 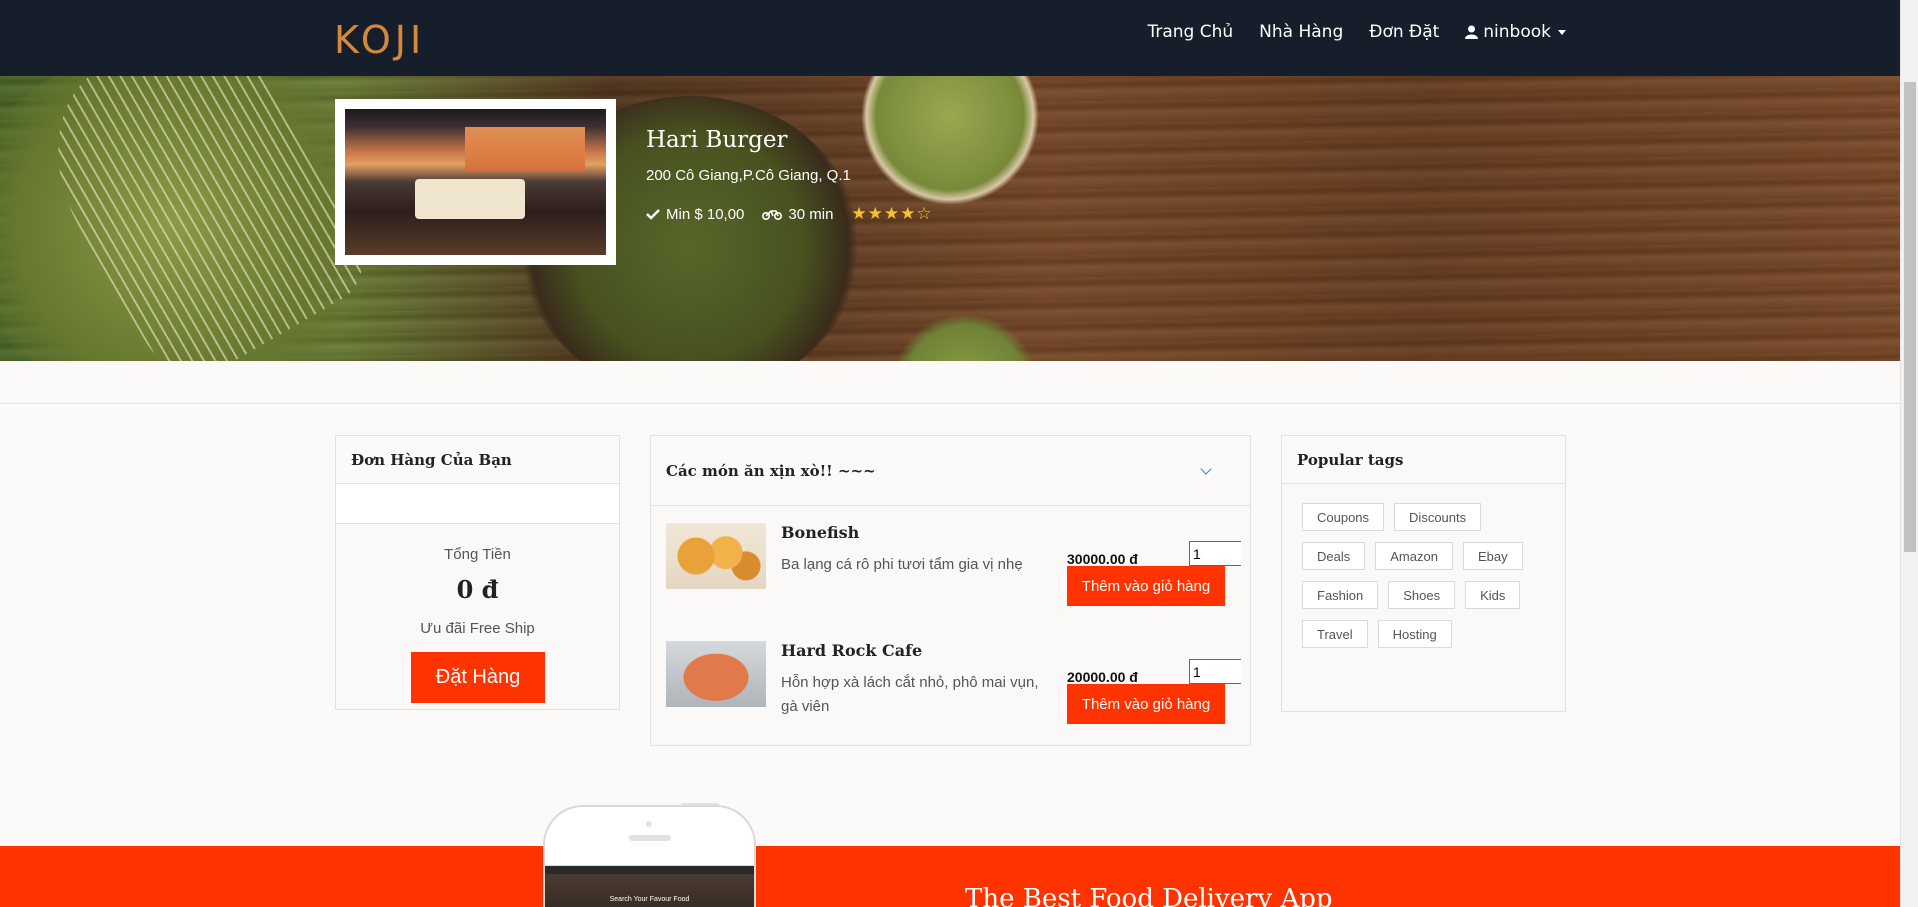 I want to click on section-divider, so click(x=950, y=403).